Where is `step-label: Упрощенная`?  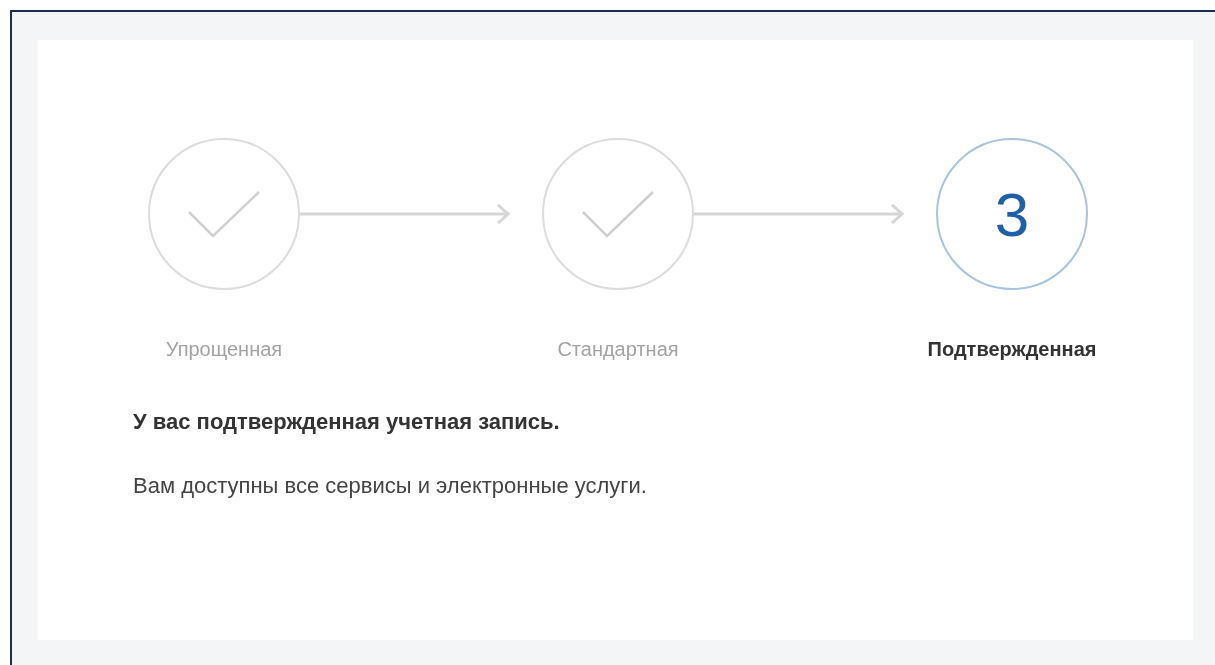
step-label: Упрощенная is located at coordinates (224, 349).